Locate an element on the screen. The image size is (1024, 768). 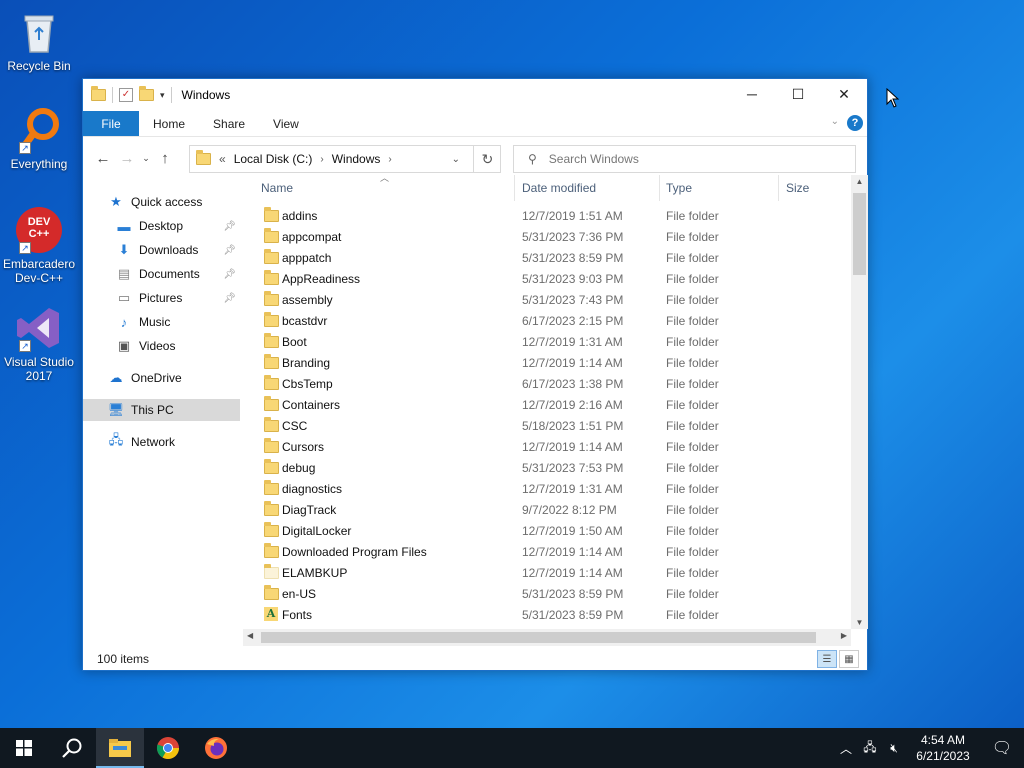
table-row: CSC 5/18/2023 1:51 PM File folder is located at coordinates (550, 425).